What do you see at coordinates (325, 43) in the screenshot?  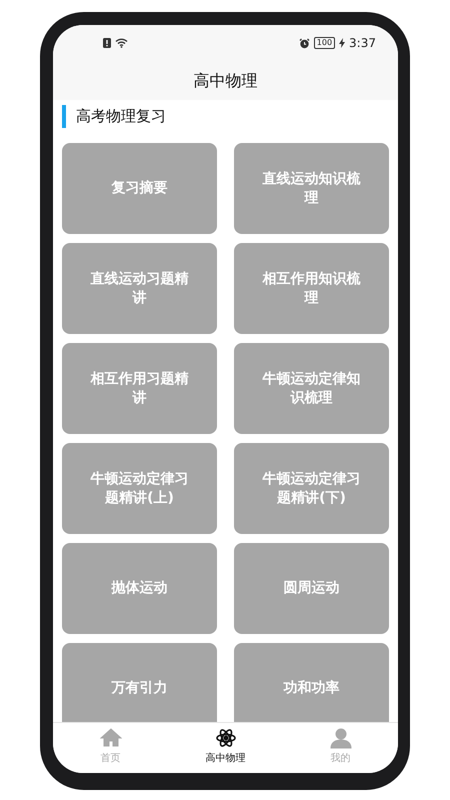 I see `battery-indicator: 100` at bounding box center [325, 43].